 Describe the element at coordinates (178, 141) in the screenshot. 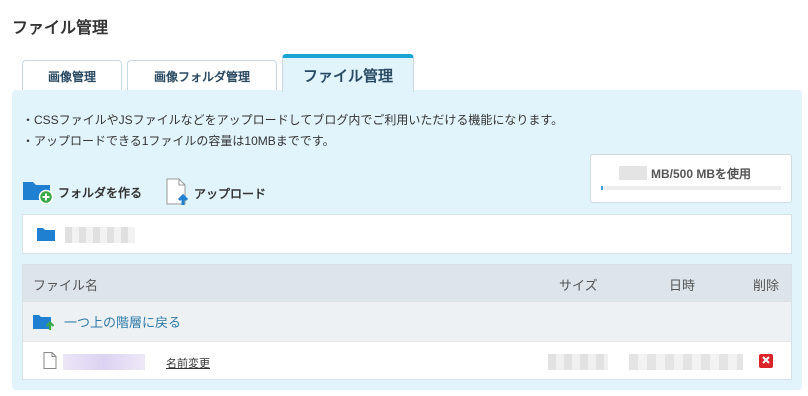

I see `note-line: ・アップロードできる1ファイルの容量は10MBまでです。` at that location.